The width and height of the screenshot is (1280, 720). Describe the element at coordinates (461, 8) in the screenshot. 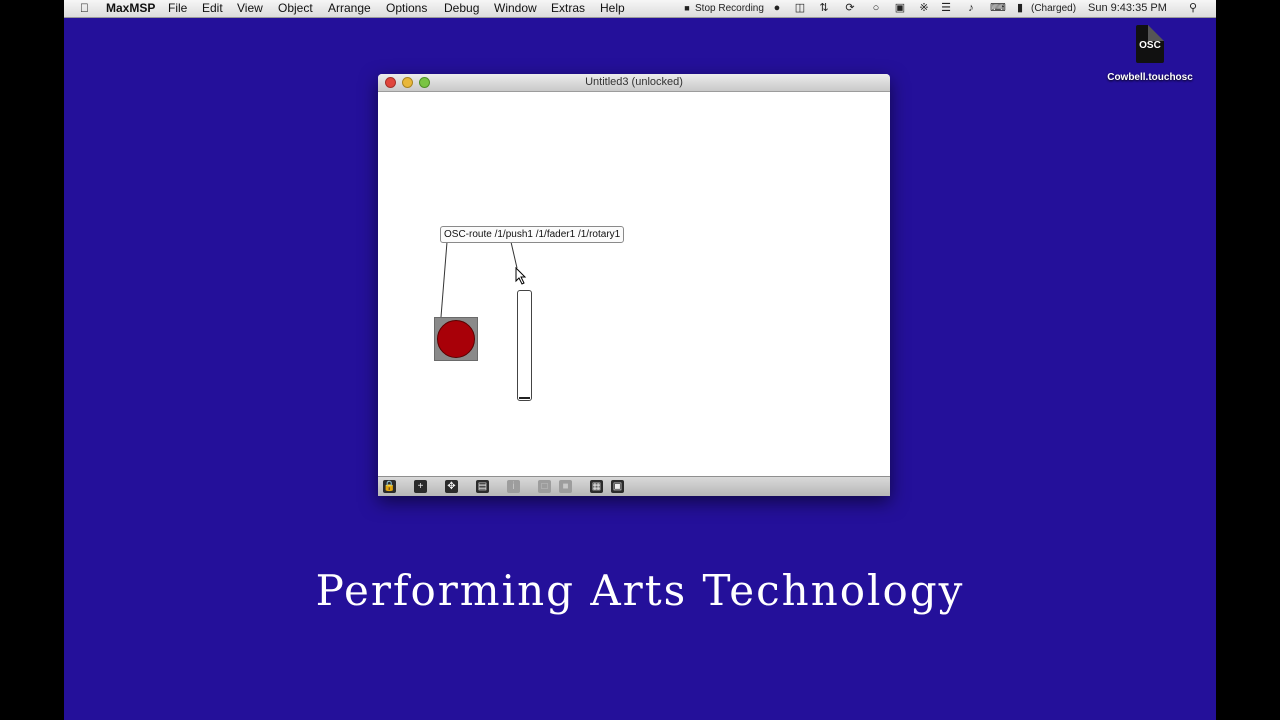

I see `menu-debug: Debug` at that location.